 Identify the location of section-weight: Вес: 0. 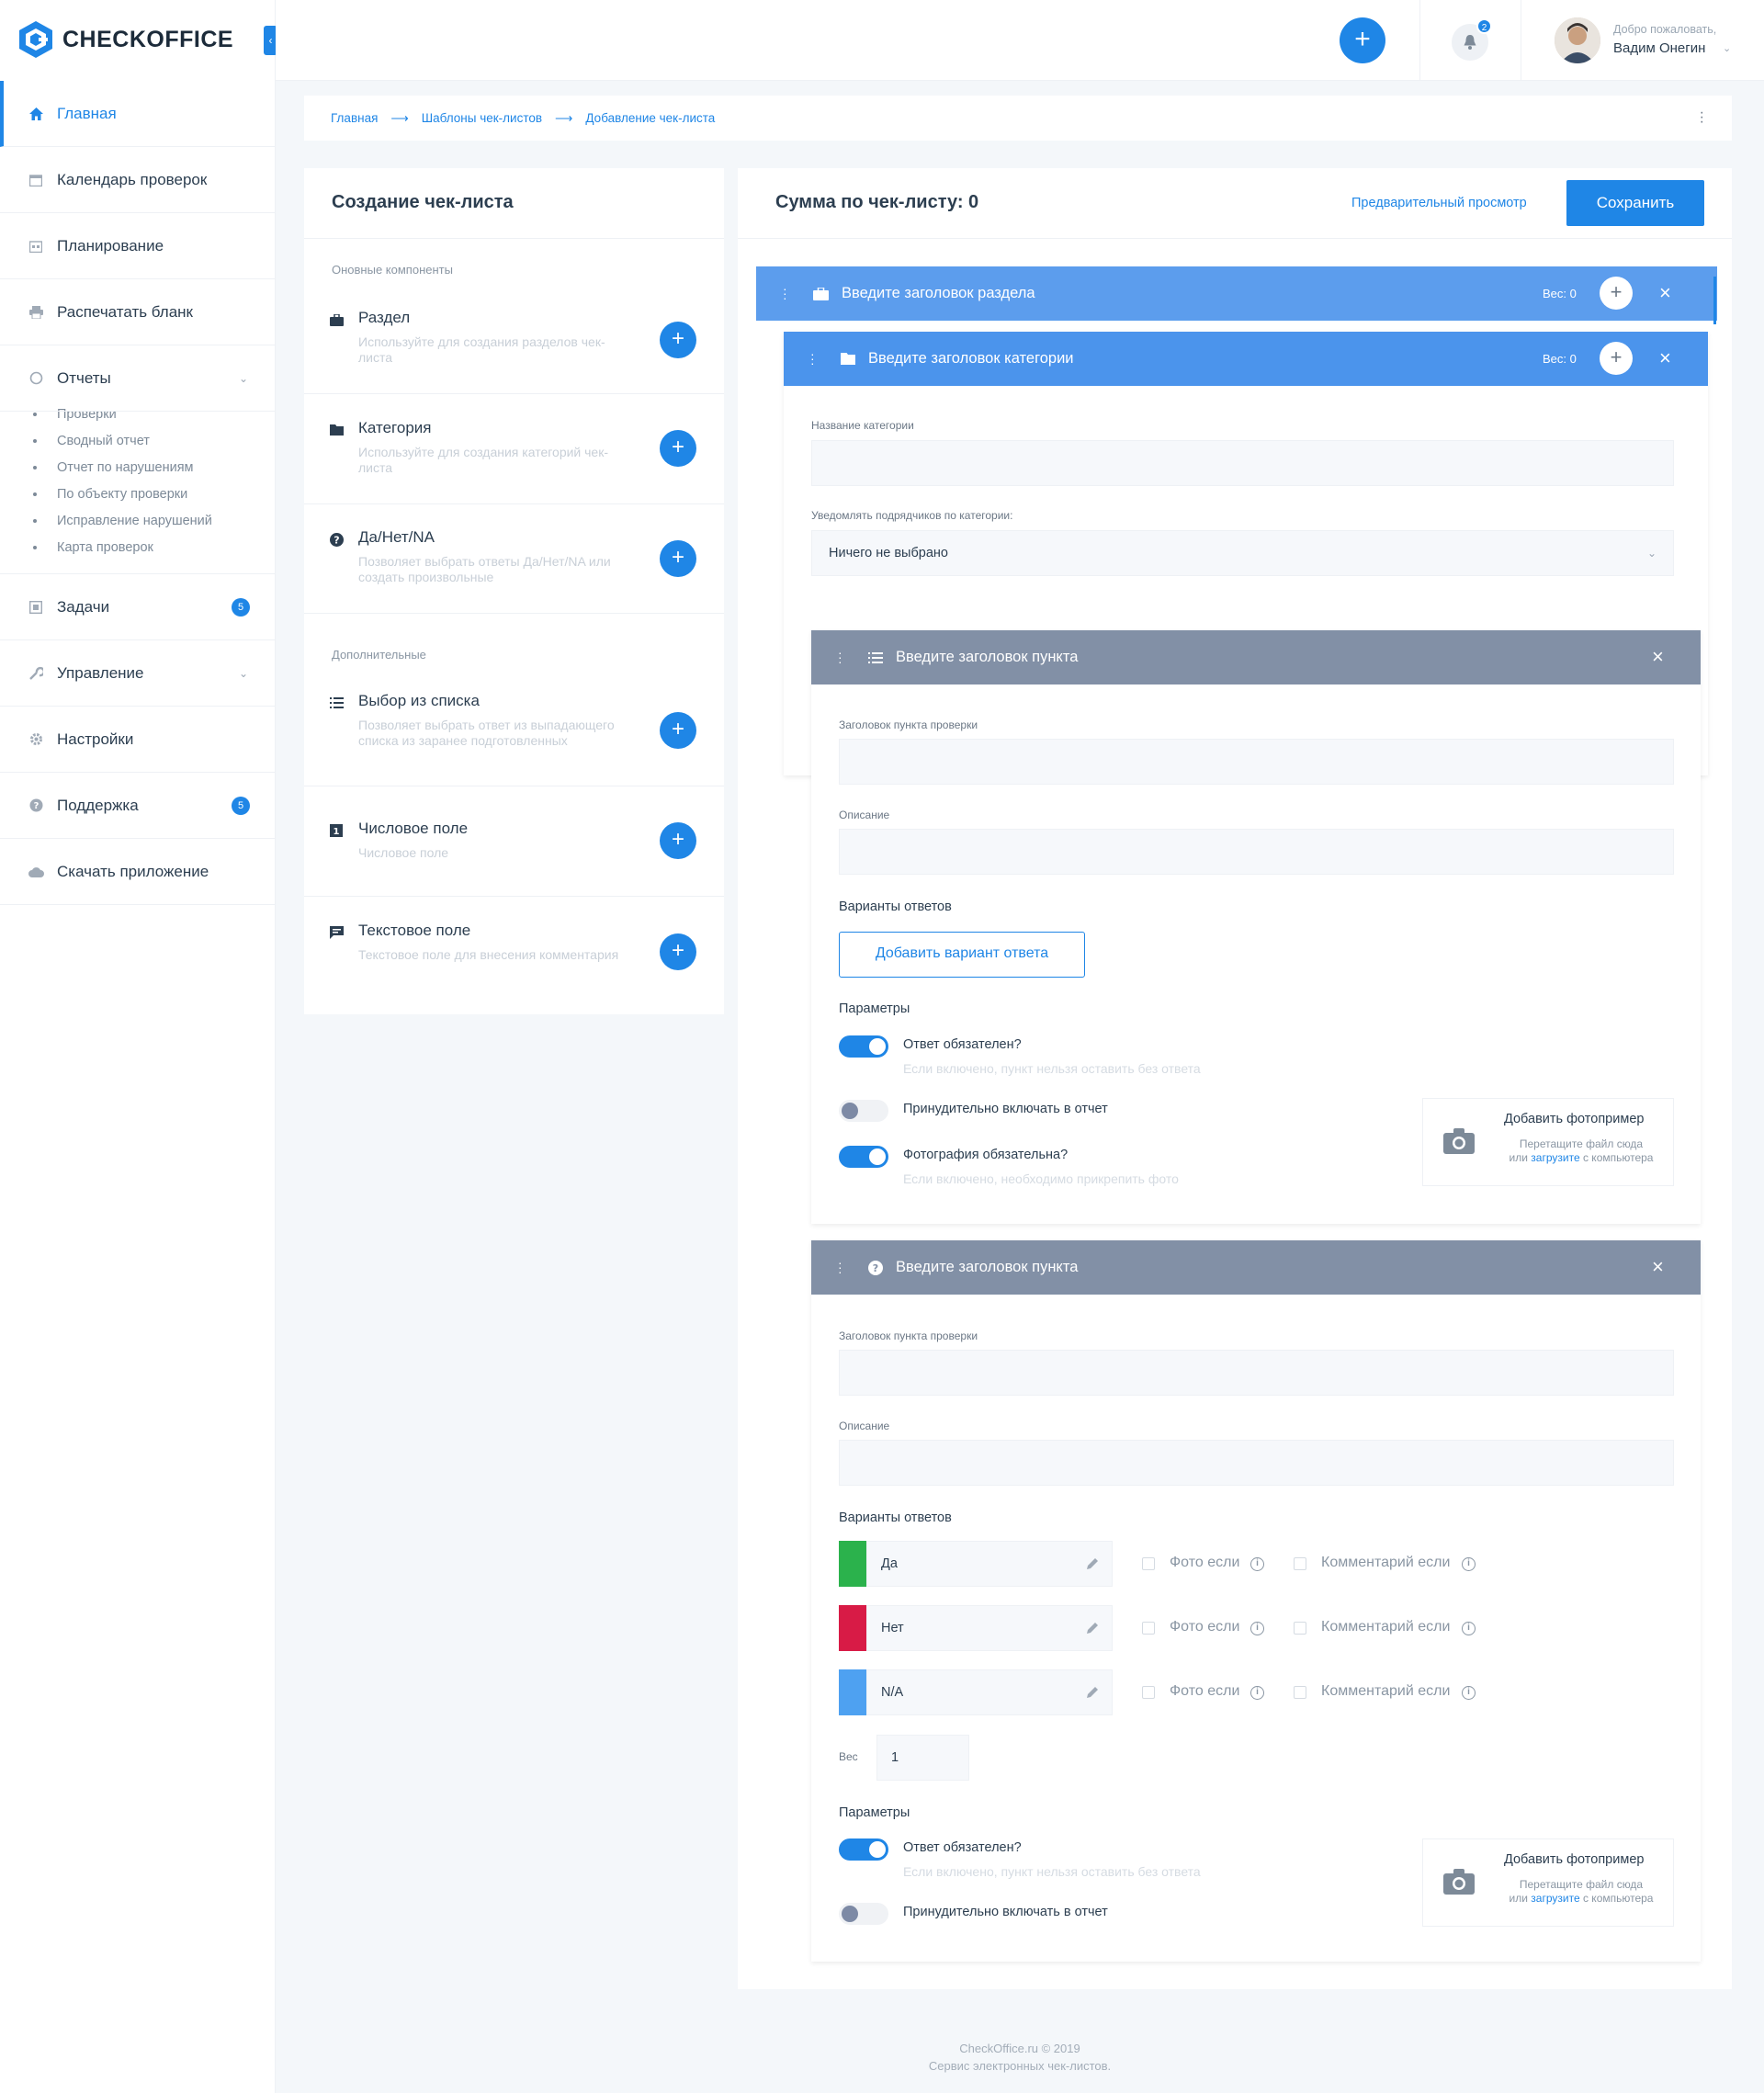
(1560, 293).